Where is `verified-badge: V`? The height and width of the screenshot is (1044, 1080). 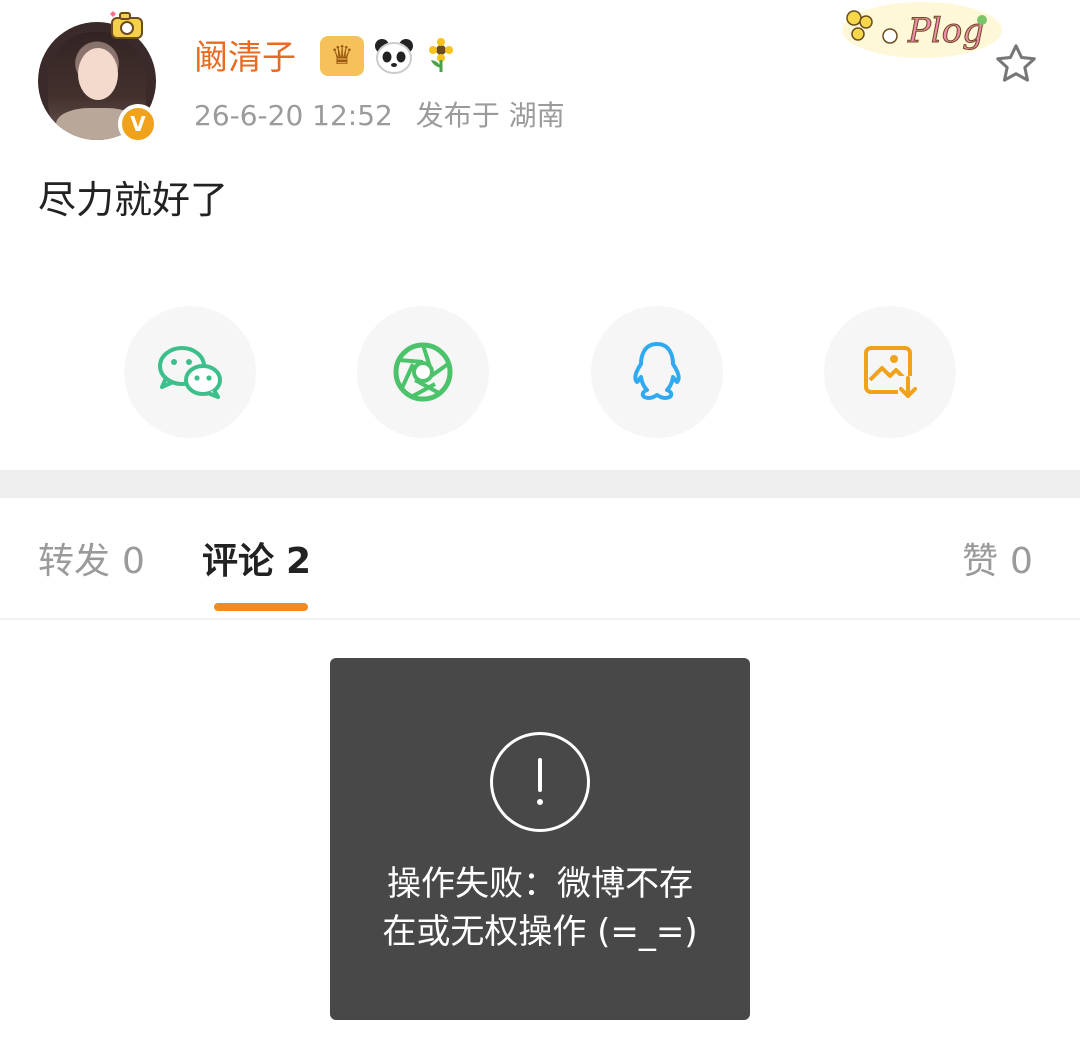
verified-badge: V is located at coordinates (138, 124).